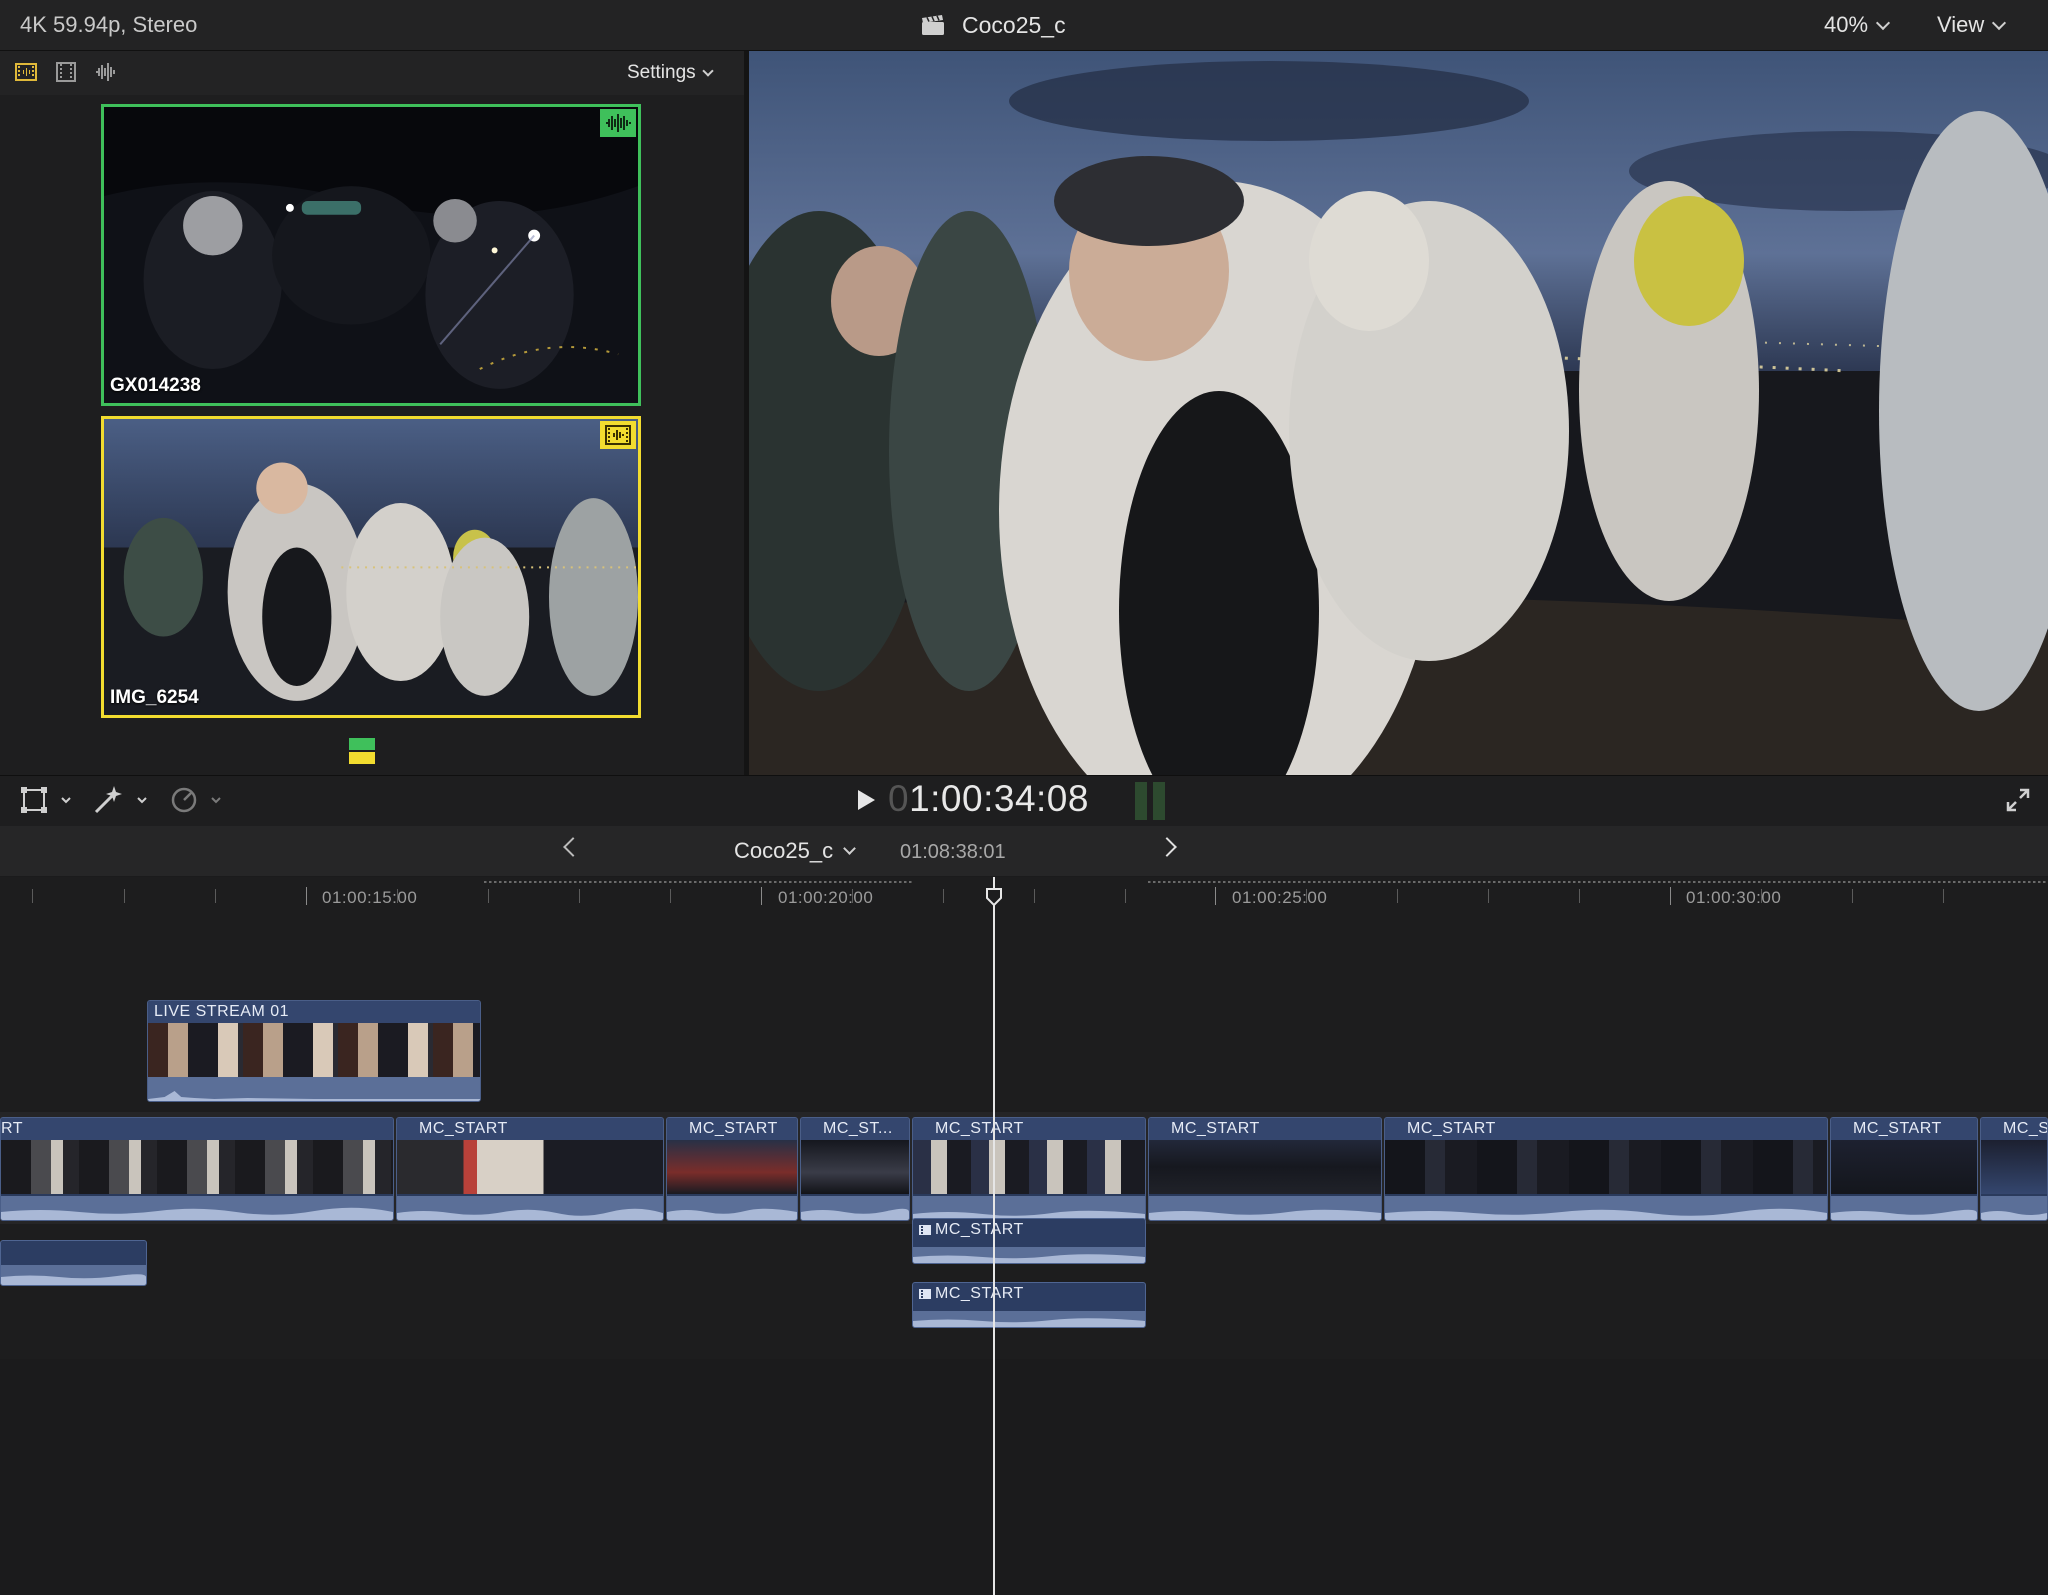 The height and width of the screenshot is (1595, 2048). Describe the element at coordinates (197, 1129) in the screenshot. I see `clip-title: RT` at that location.